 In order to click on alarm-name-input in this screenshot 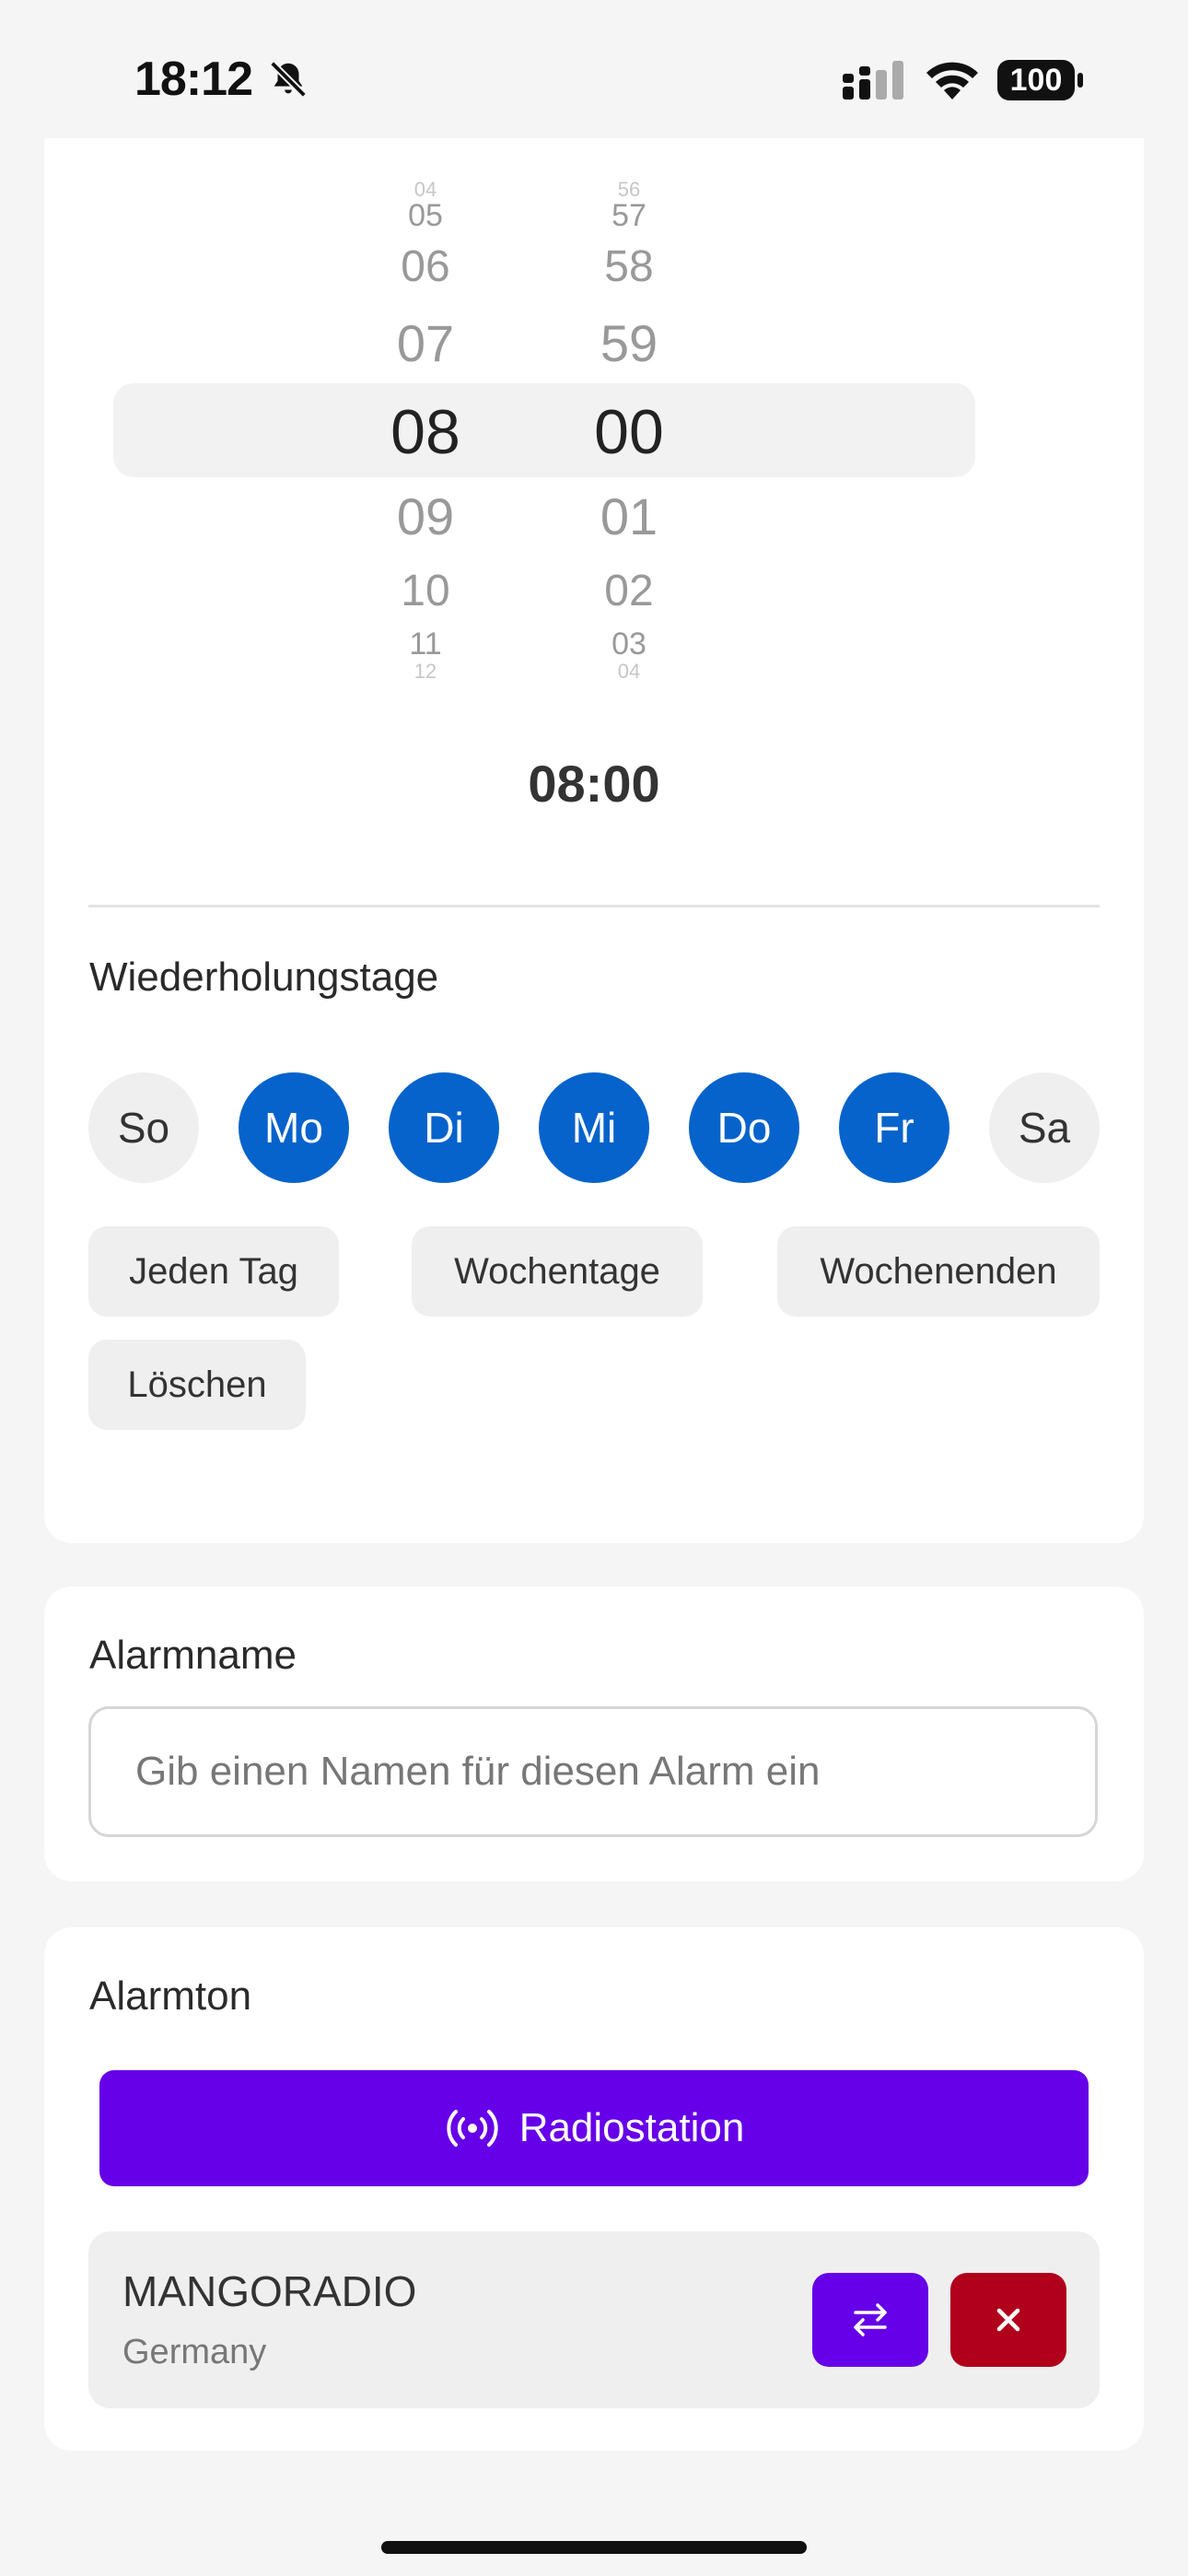, I will do `click(593, 1771)`.